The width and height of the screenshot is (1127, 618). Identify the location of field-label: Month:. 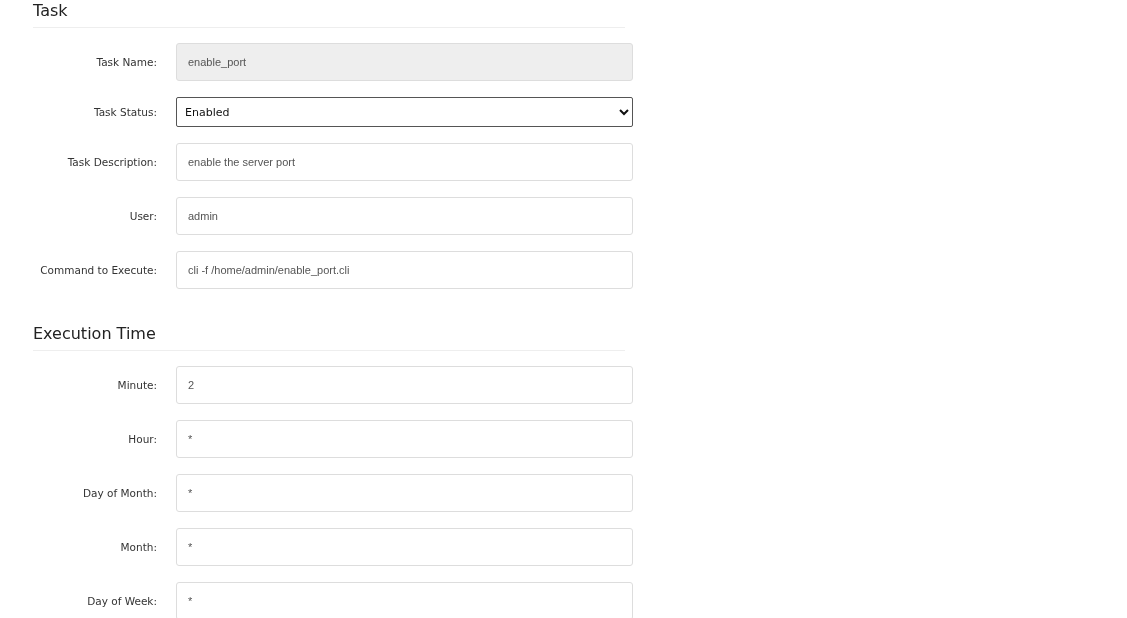
(138, 547).